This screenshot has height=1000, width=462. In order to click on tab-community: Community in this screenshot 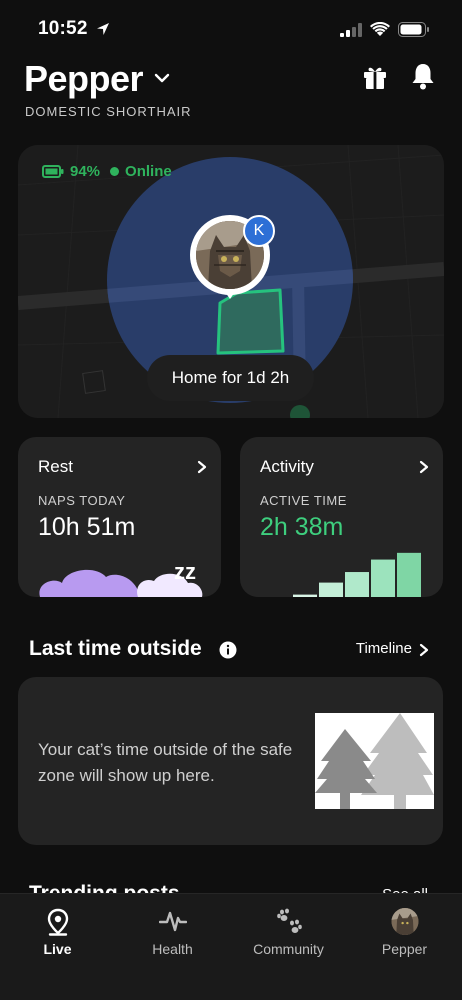, I will do `click(288, 934)`.